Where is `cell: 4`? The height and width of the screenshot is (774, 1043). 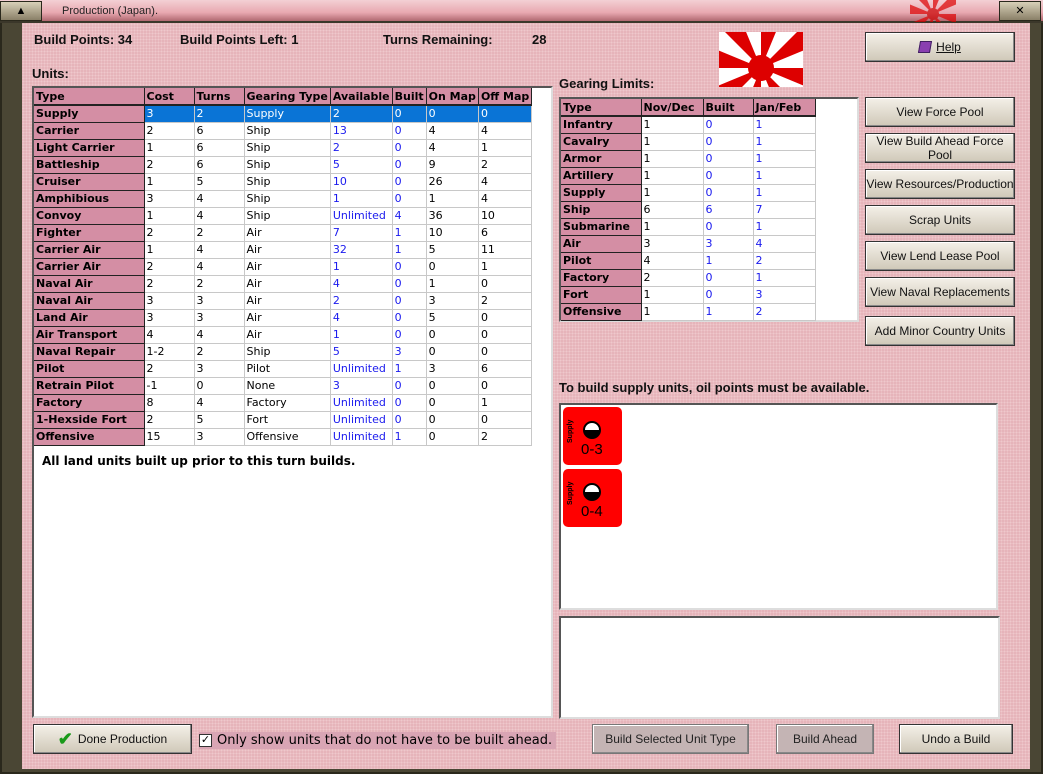 cell: 4 is located at coordinates (219, 402).